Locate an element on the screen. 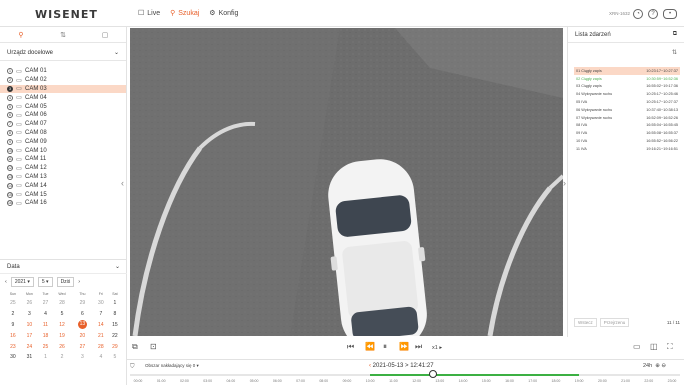 This screenshot has width=684, height=385. event-item: 01 Ciągły zapis 10:23:17~10:27:37 is located at coordinates (627, 71).